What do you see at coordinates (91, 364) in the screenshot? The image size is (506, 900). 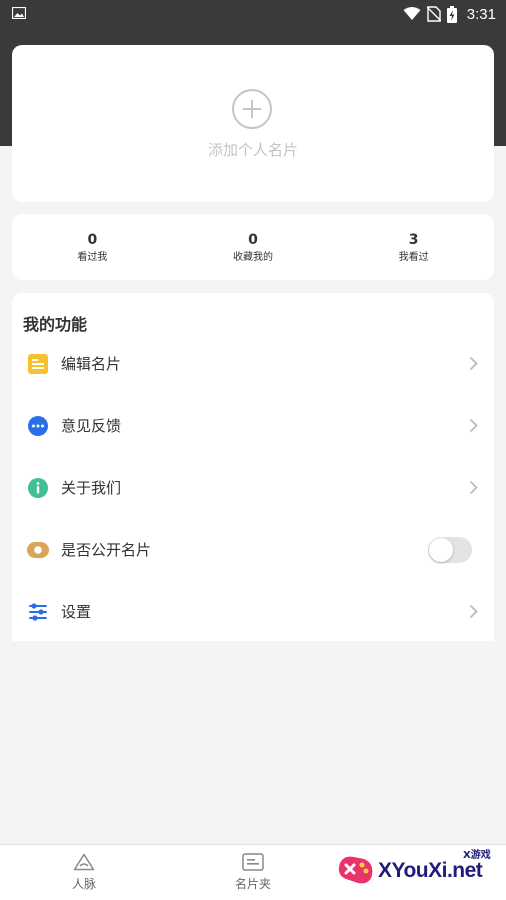 I see `menu-item-label: 编辑名片` at bounding box center [91, 364].